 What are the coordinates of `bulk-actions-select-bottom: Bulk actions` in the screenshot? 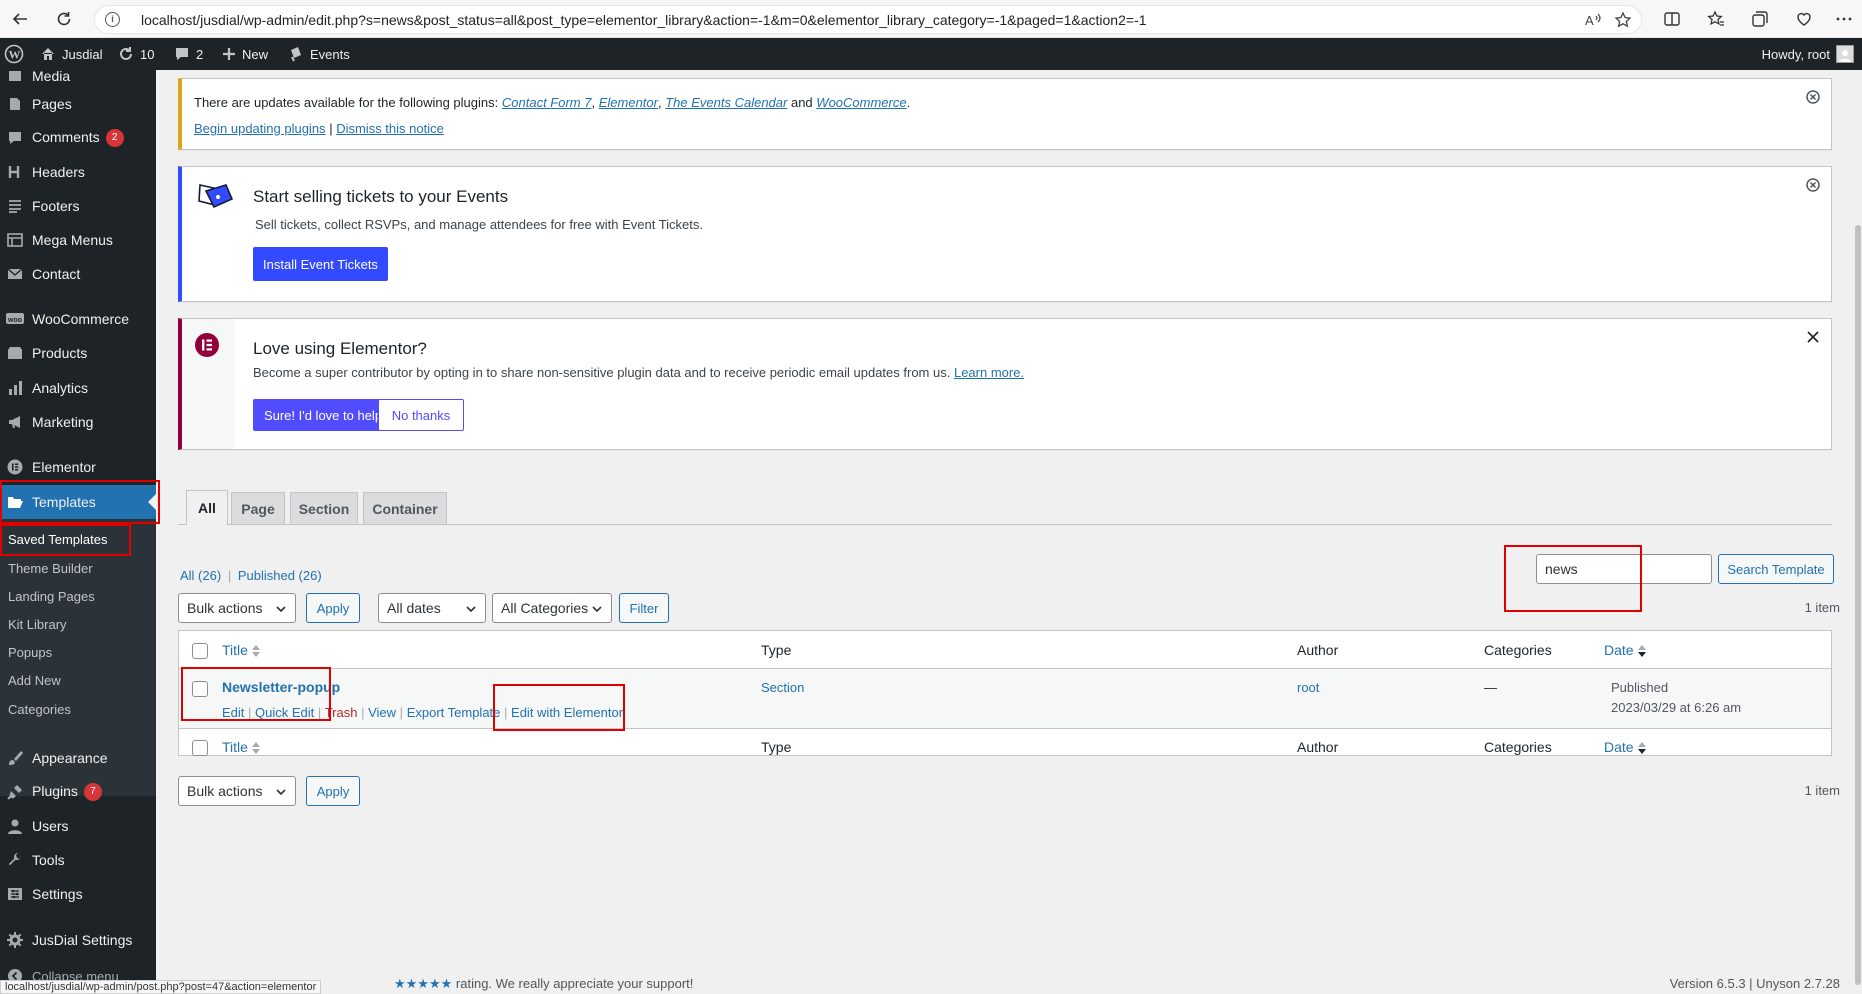 It's located at (237, 791).